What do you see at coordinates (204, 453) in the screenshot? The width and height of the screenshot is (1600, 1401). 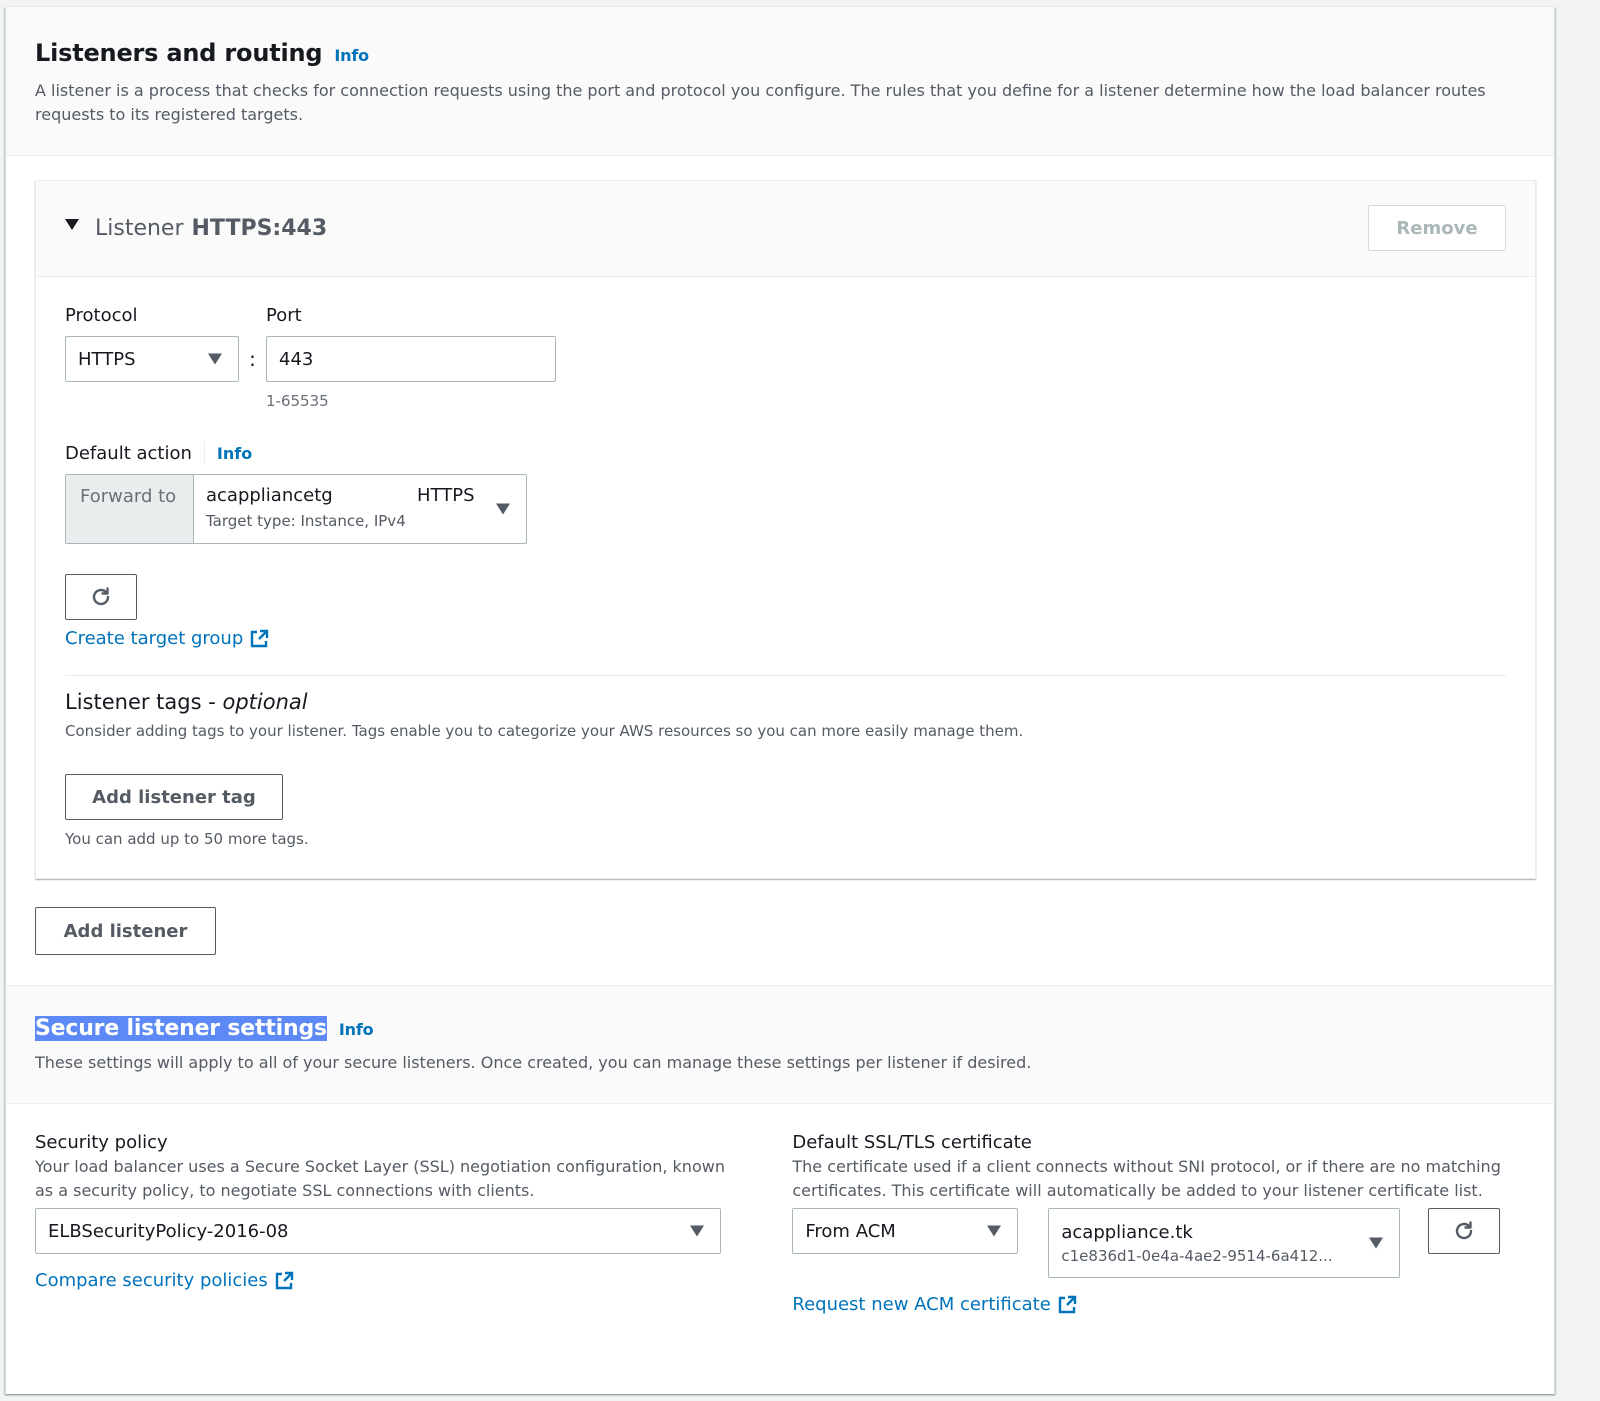 I see `label-divider` at bounding box center [204, 453].